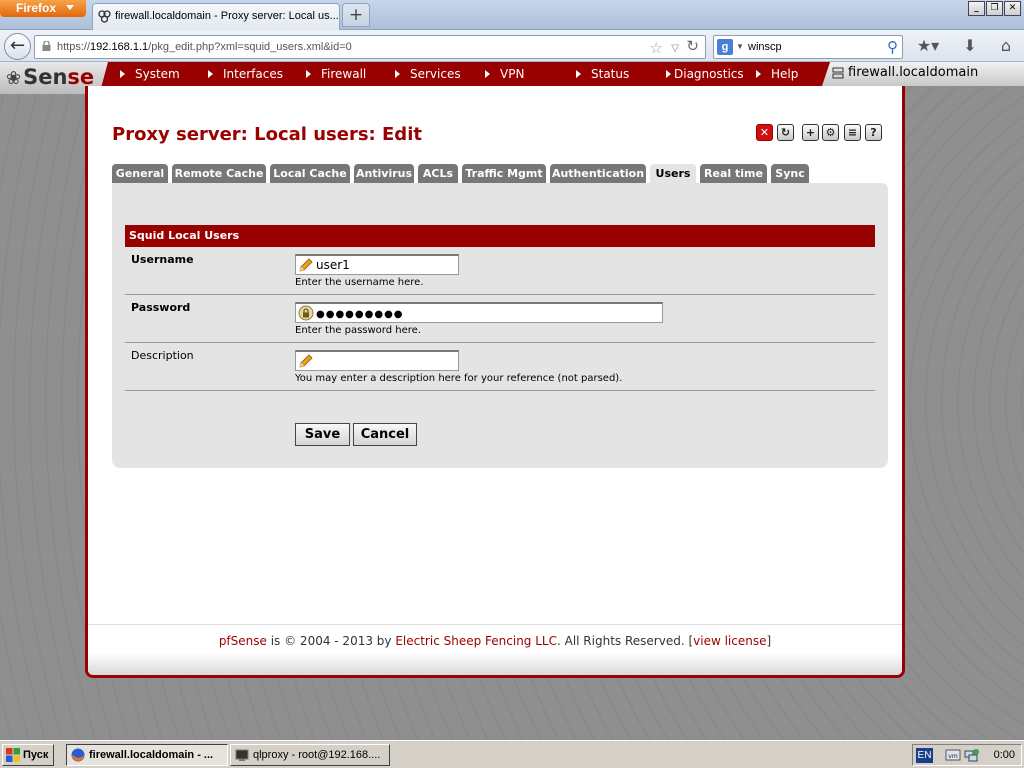 This screenshot has height=768, width=1024. What do you see at coordinates (36, 8) in the screenshot?
I see `firefox-menu-label: Firefox` at bounding box center [36, 8].